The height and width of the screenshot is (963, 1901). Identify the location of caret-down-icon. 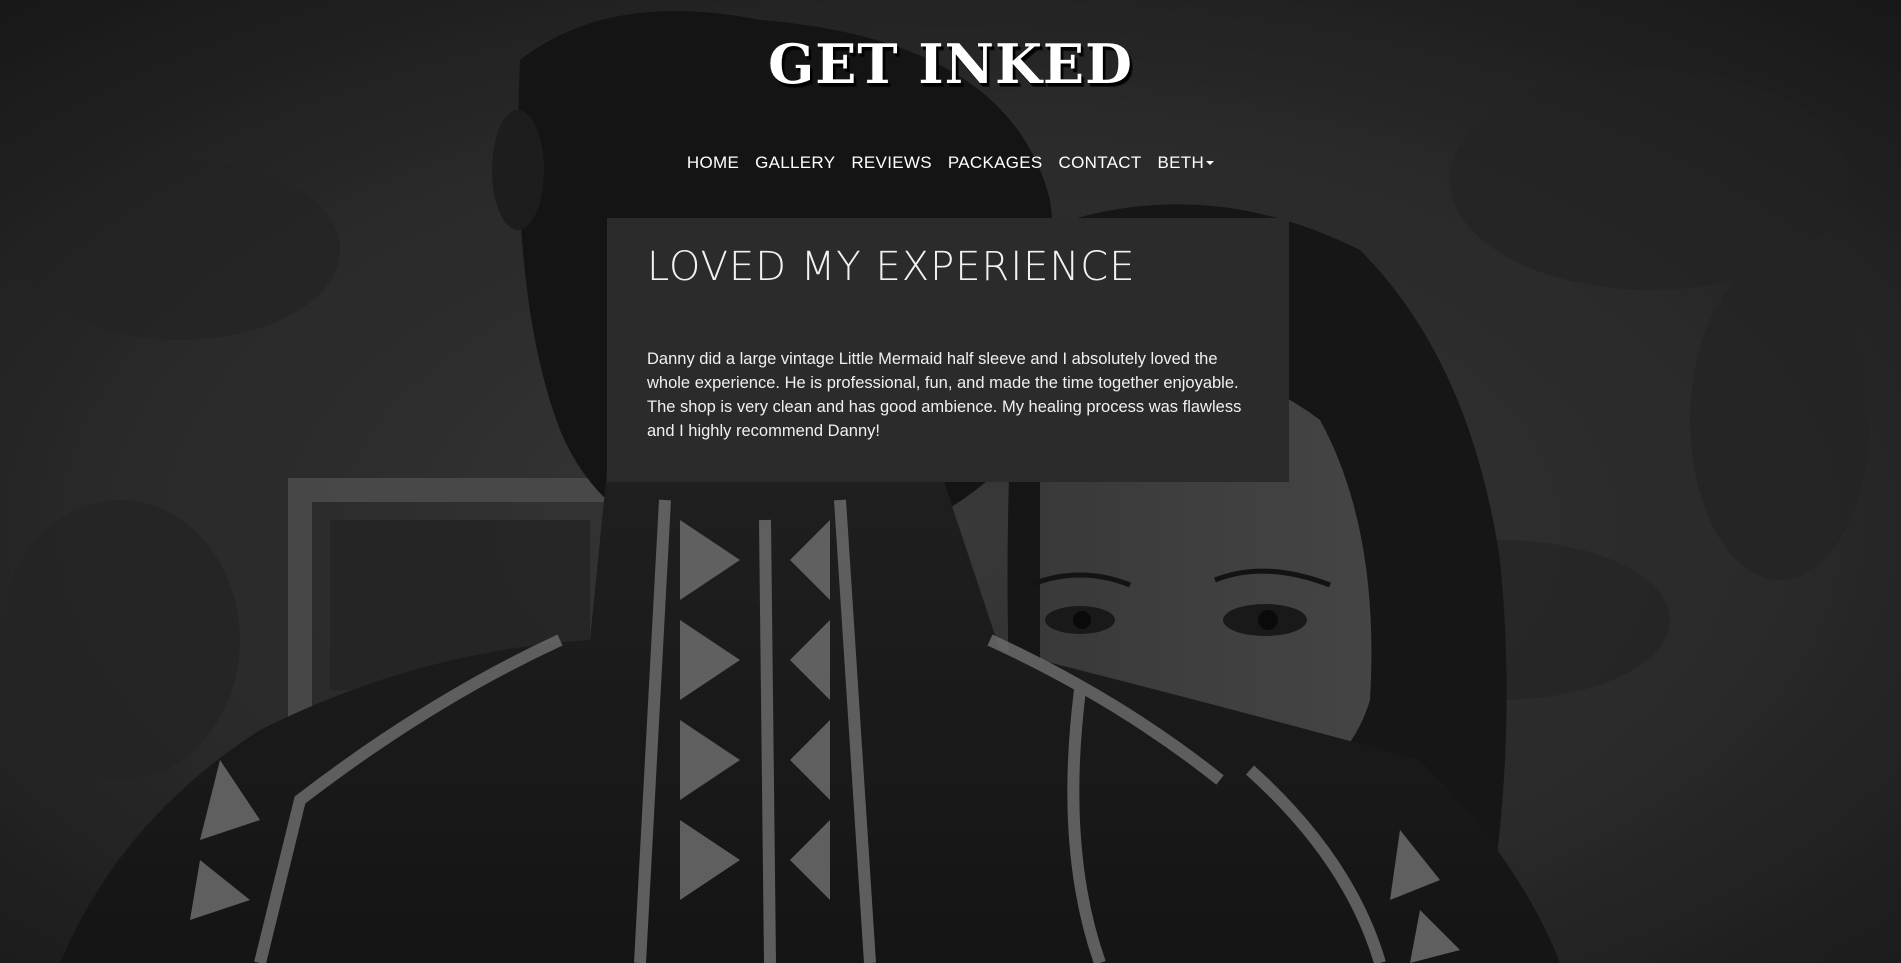
(1210, 163).